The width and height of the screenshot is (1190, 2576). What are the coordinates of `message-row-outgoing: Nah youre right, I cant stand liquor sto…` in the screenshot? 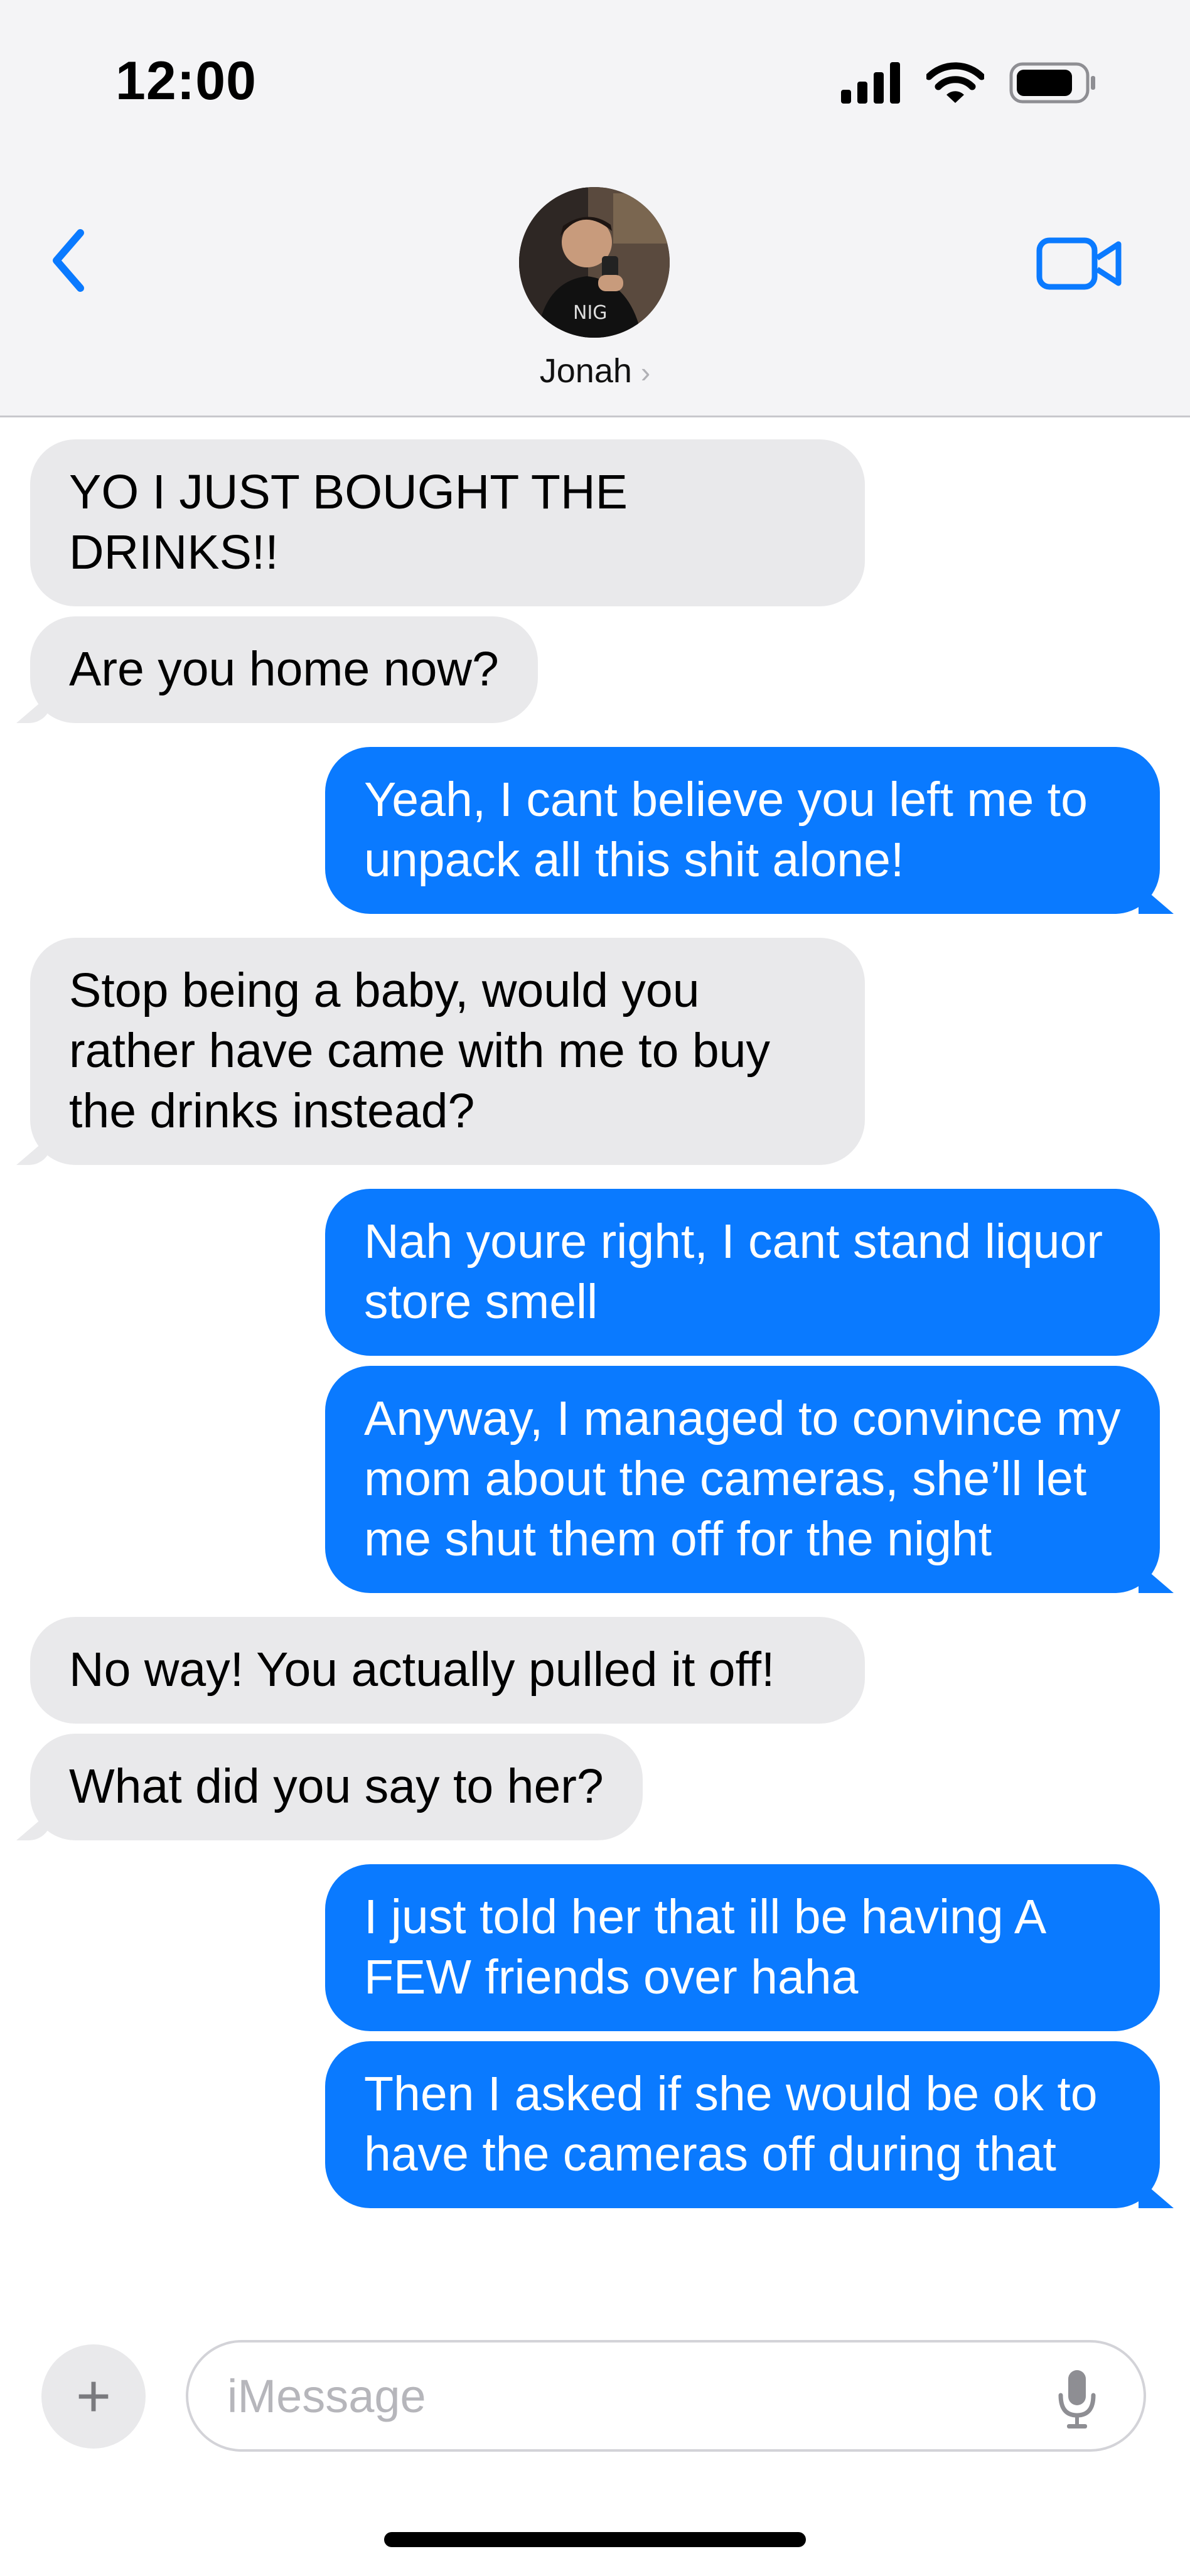 It's located at (595, 1272).